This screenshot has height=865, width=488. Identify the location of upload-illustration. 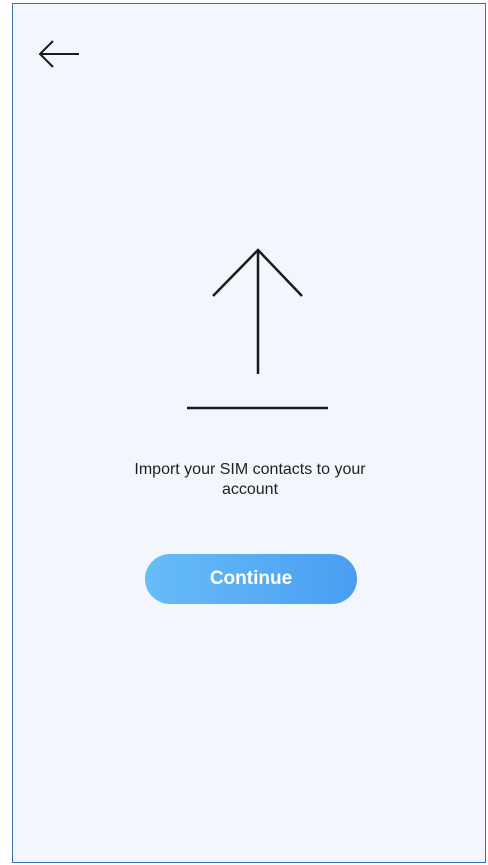
(258, 329).